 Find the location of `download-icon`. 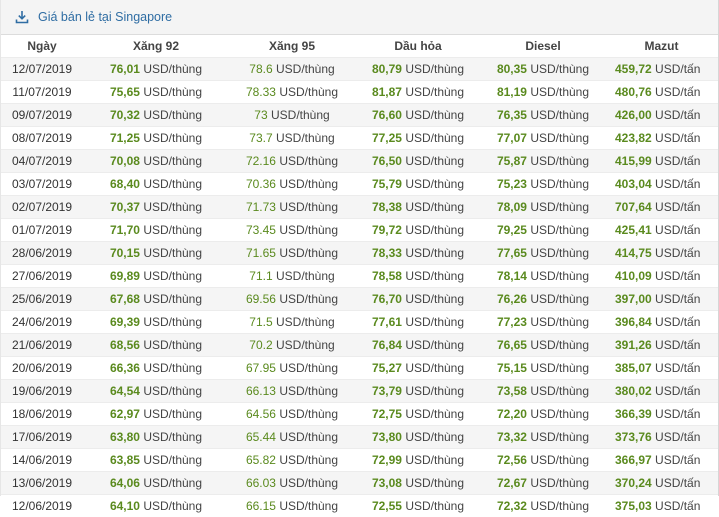

download-icon is located at coordinates (22, 17).